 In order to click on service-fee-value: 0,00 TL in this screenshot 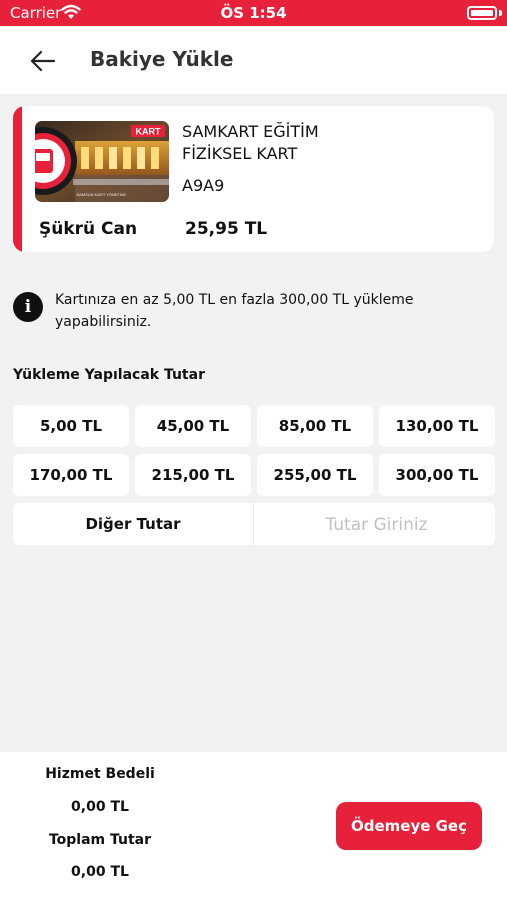, I will do `click(100, 807)`.